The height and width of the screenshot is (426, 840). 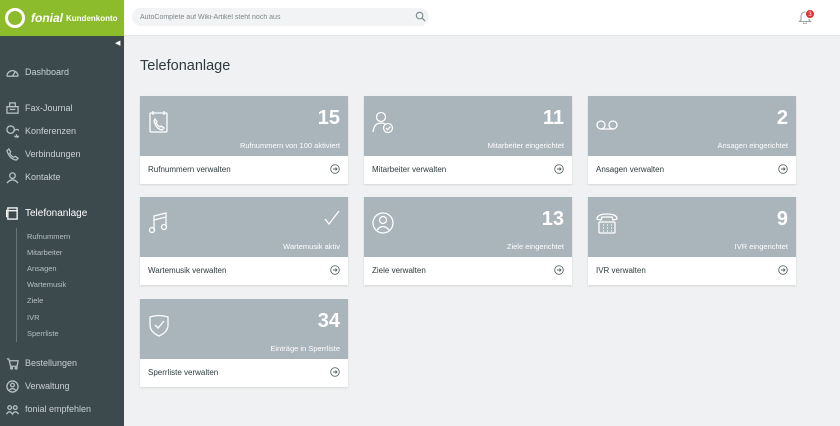 I want to click on chat-bubbles-icon, so click(x=12, y=131).